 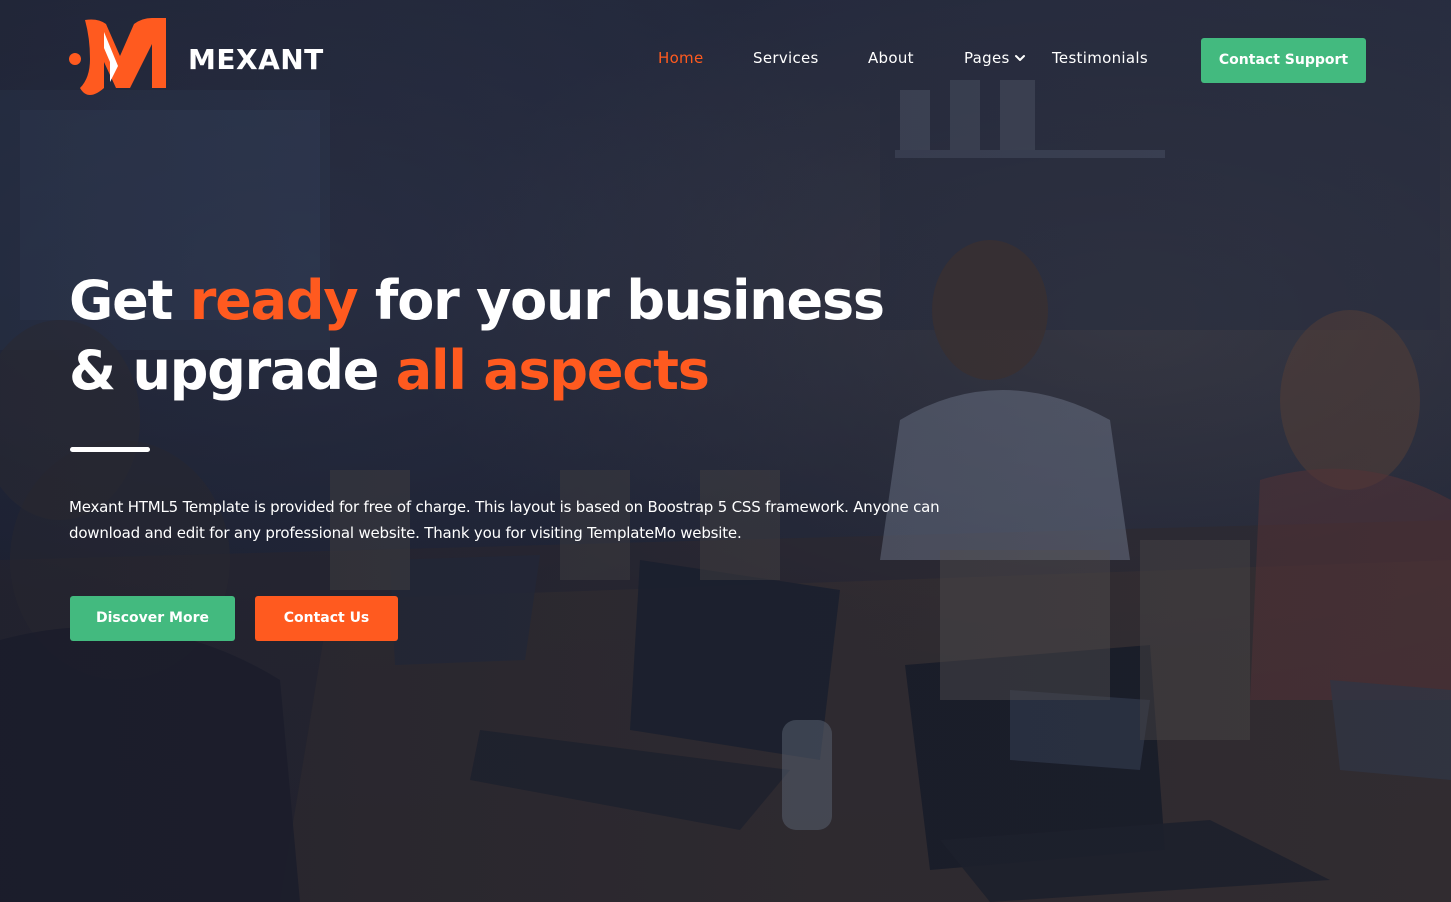 I want to click on hero-title-text: Get, so click(x=129, y=300).